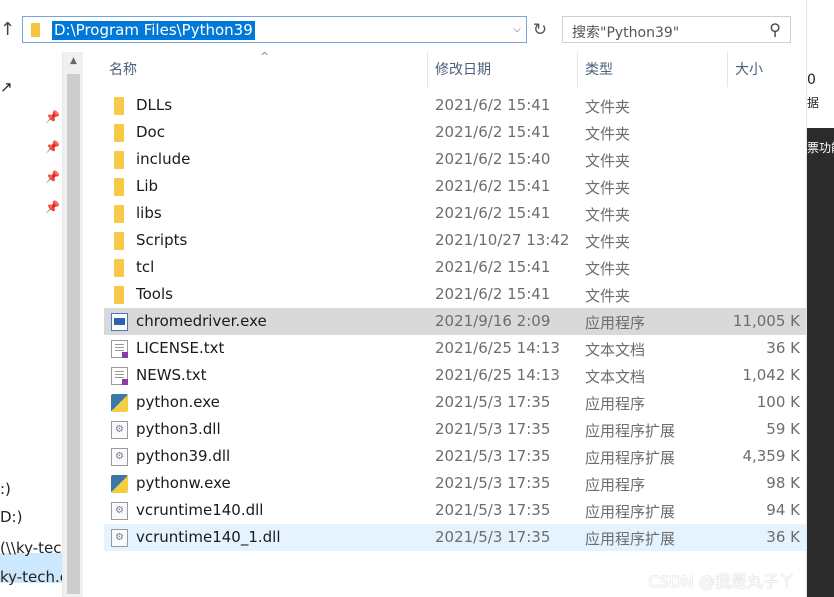 The width and height of the screenshot is (834, 597). I want to click on search-icon: ⚲, so click(775, 29).